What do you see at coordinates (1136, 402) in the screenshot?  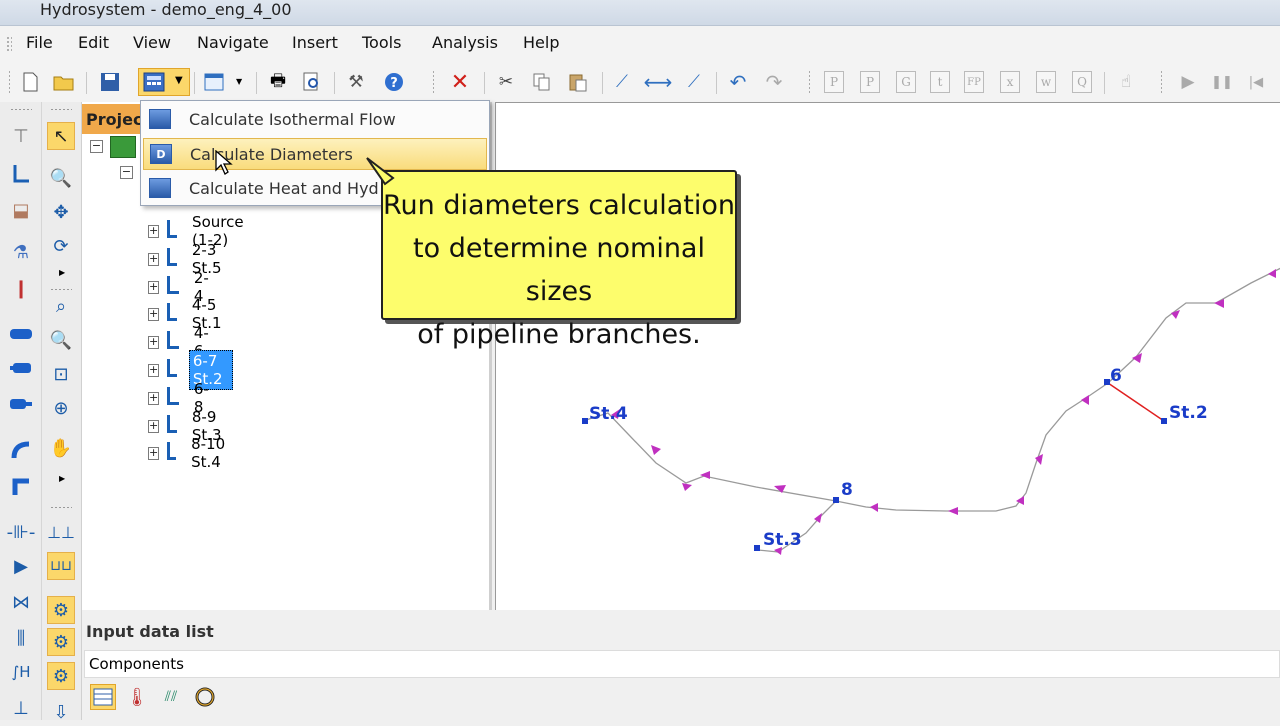 I see `branch-6-st2` at bounding box center [1136, 402].